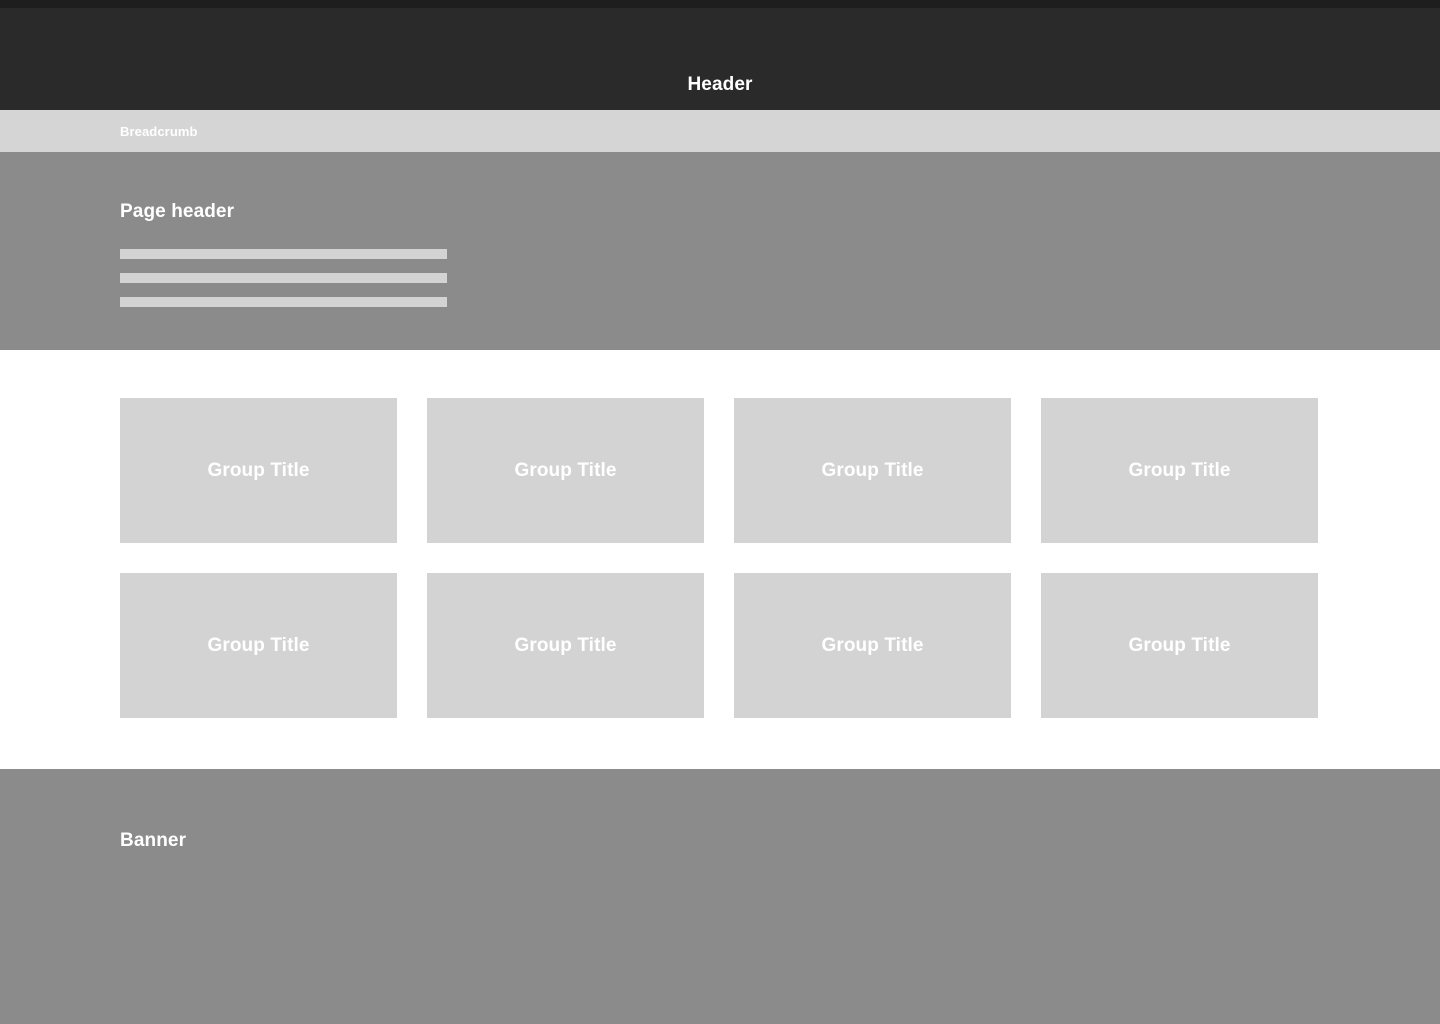 The width and height of the screenshot is (1440, 1024). I want to click on skeleton-placeholder-group, so click(283, 278).